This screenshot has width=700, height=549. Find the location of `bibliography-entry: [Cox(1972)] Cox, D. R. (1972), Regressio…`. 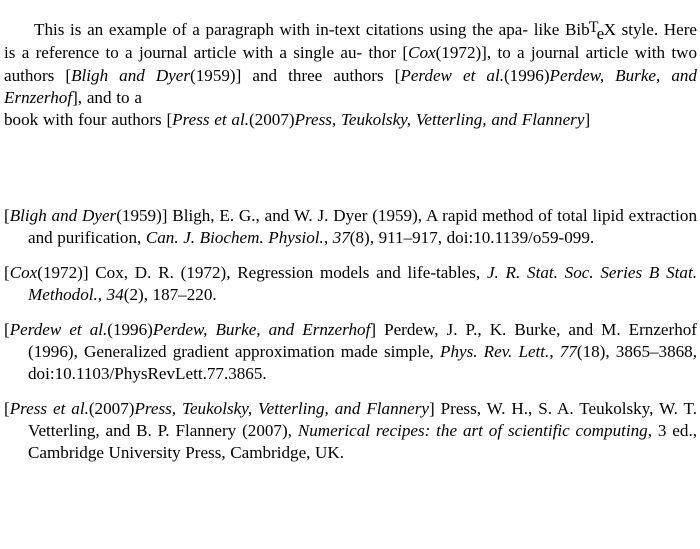

bibliography-entry: [Cox(1972)] Cox, D. R. (1972), Regressio… is located at coordinates (350, 284).